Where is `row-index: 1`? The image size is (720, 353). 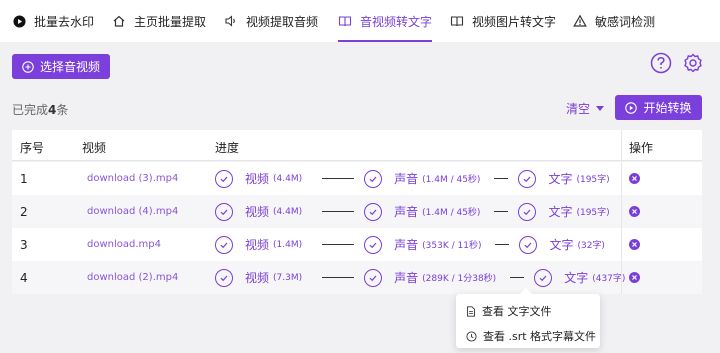
row-index: 1 is located at coordinates (24, 178).